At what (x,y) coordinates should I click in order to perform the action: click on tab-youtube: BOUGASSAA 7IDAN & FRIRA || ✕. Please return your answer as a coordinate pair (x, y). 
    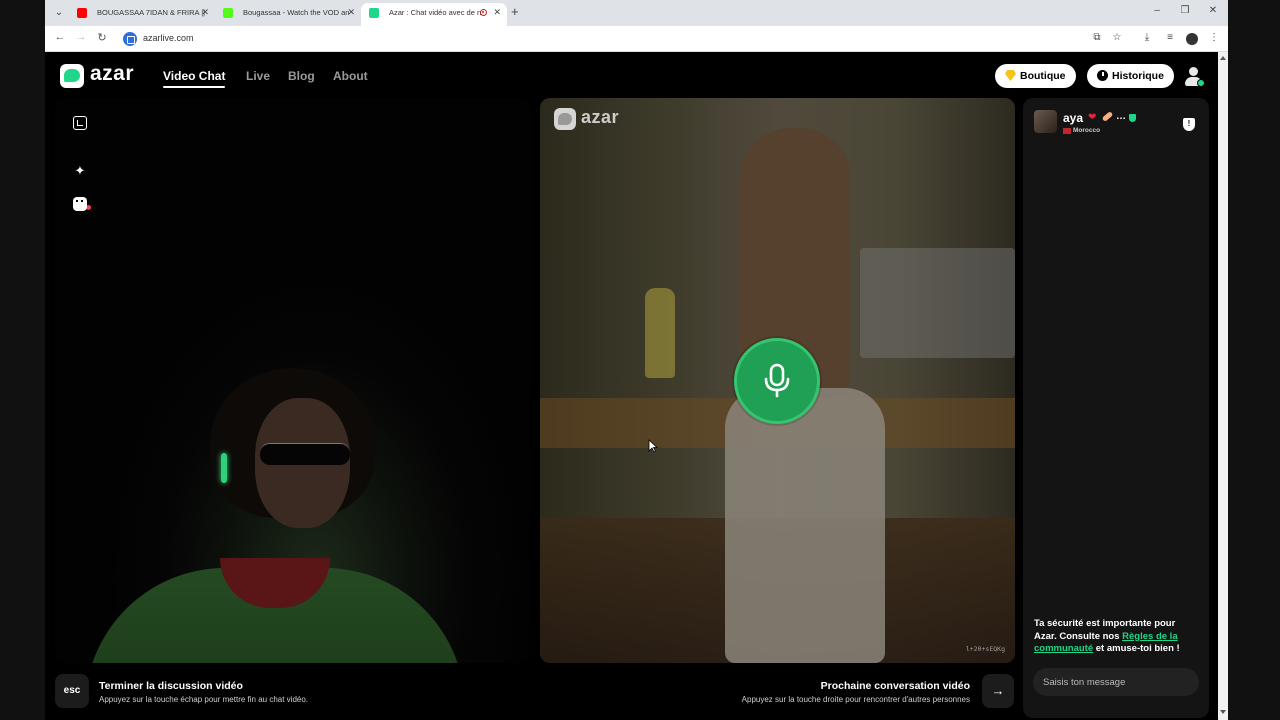
    Looking at the image, I should click on (142, 14).